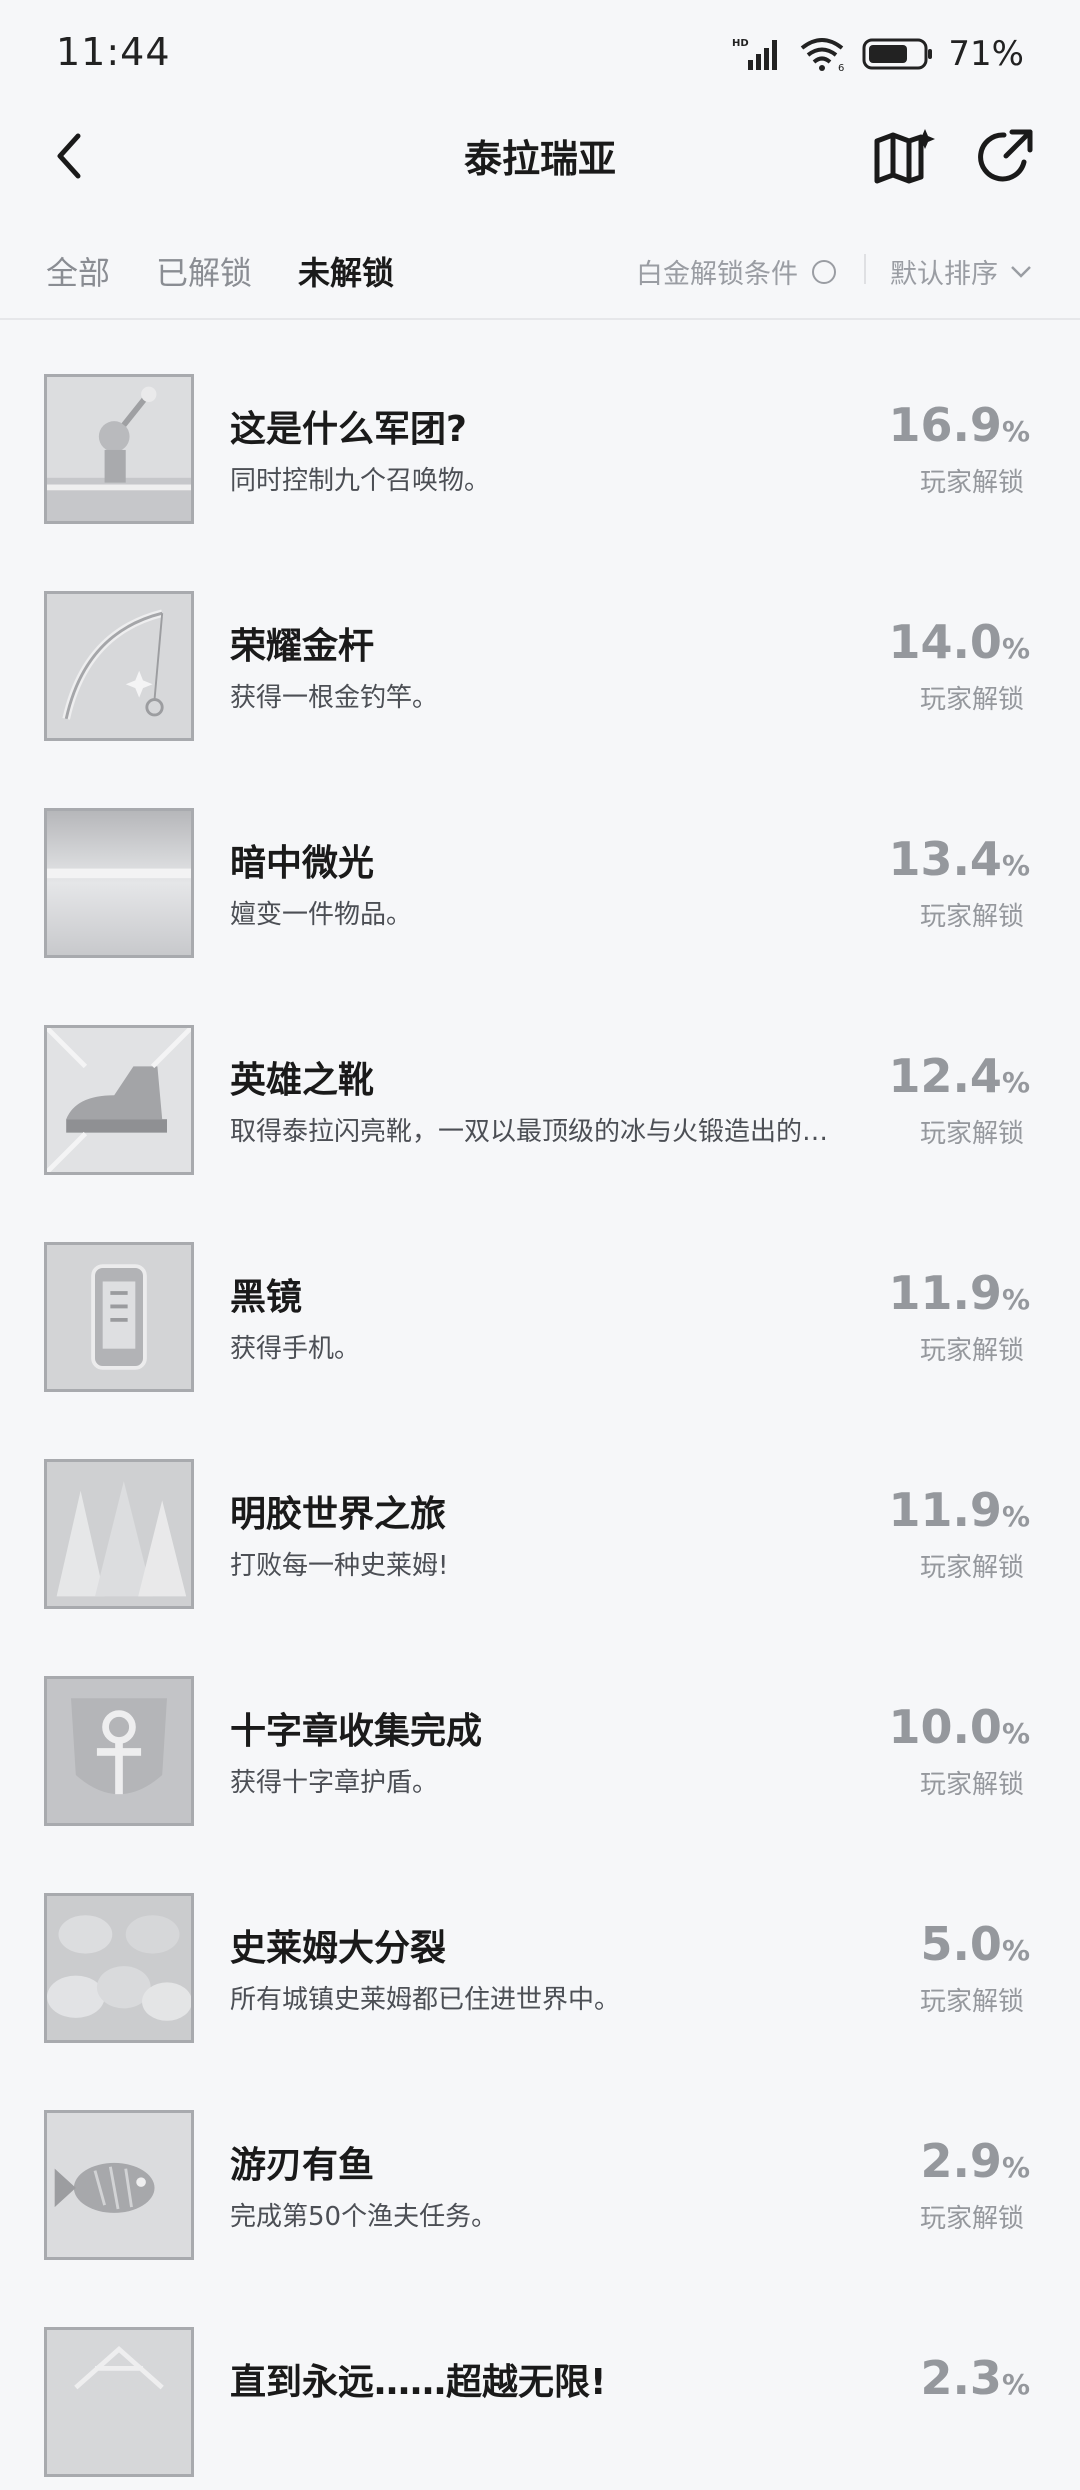 The width and height of the screenshot is (1080, 2490). What do you see at coordinates (338, 1514) in the screenshot?
I see `achievement-name: 明胶世界之旅` at bounding box center [338, 1514].